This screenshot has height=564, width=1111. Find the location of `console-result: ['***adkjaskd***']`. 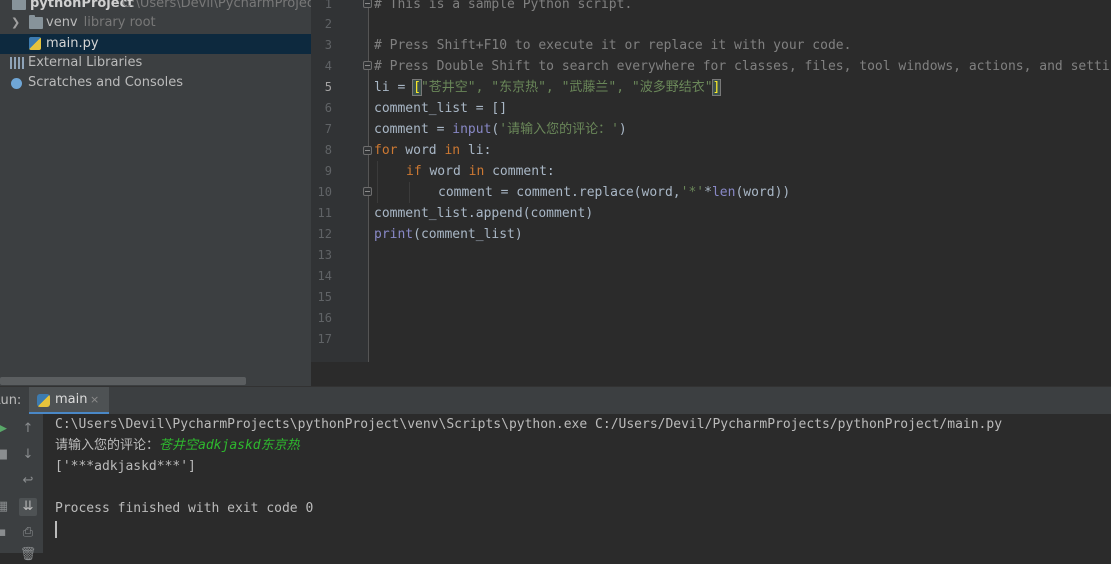

console-result: ['***adkjaskd***'] is located at coordinates (125, 466).